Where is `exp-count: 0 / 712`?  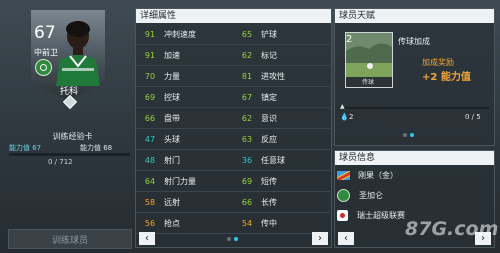
exp-count: 0 / 712 is located at coordinates (60, 162).